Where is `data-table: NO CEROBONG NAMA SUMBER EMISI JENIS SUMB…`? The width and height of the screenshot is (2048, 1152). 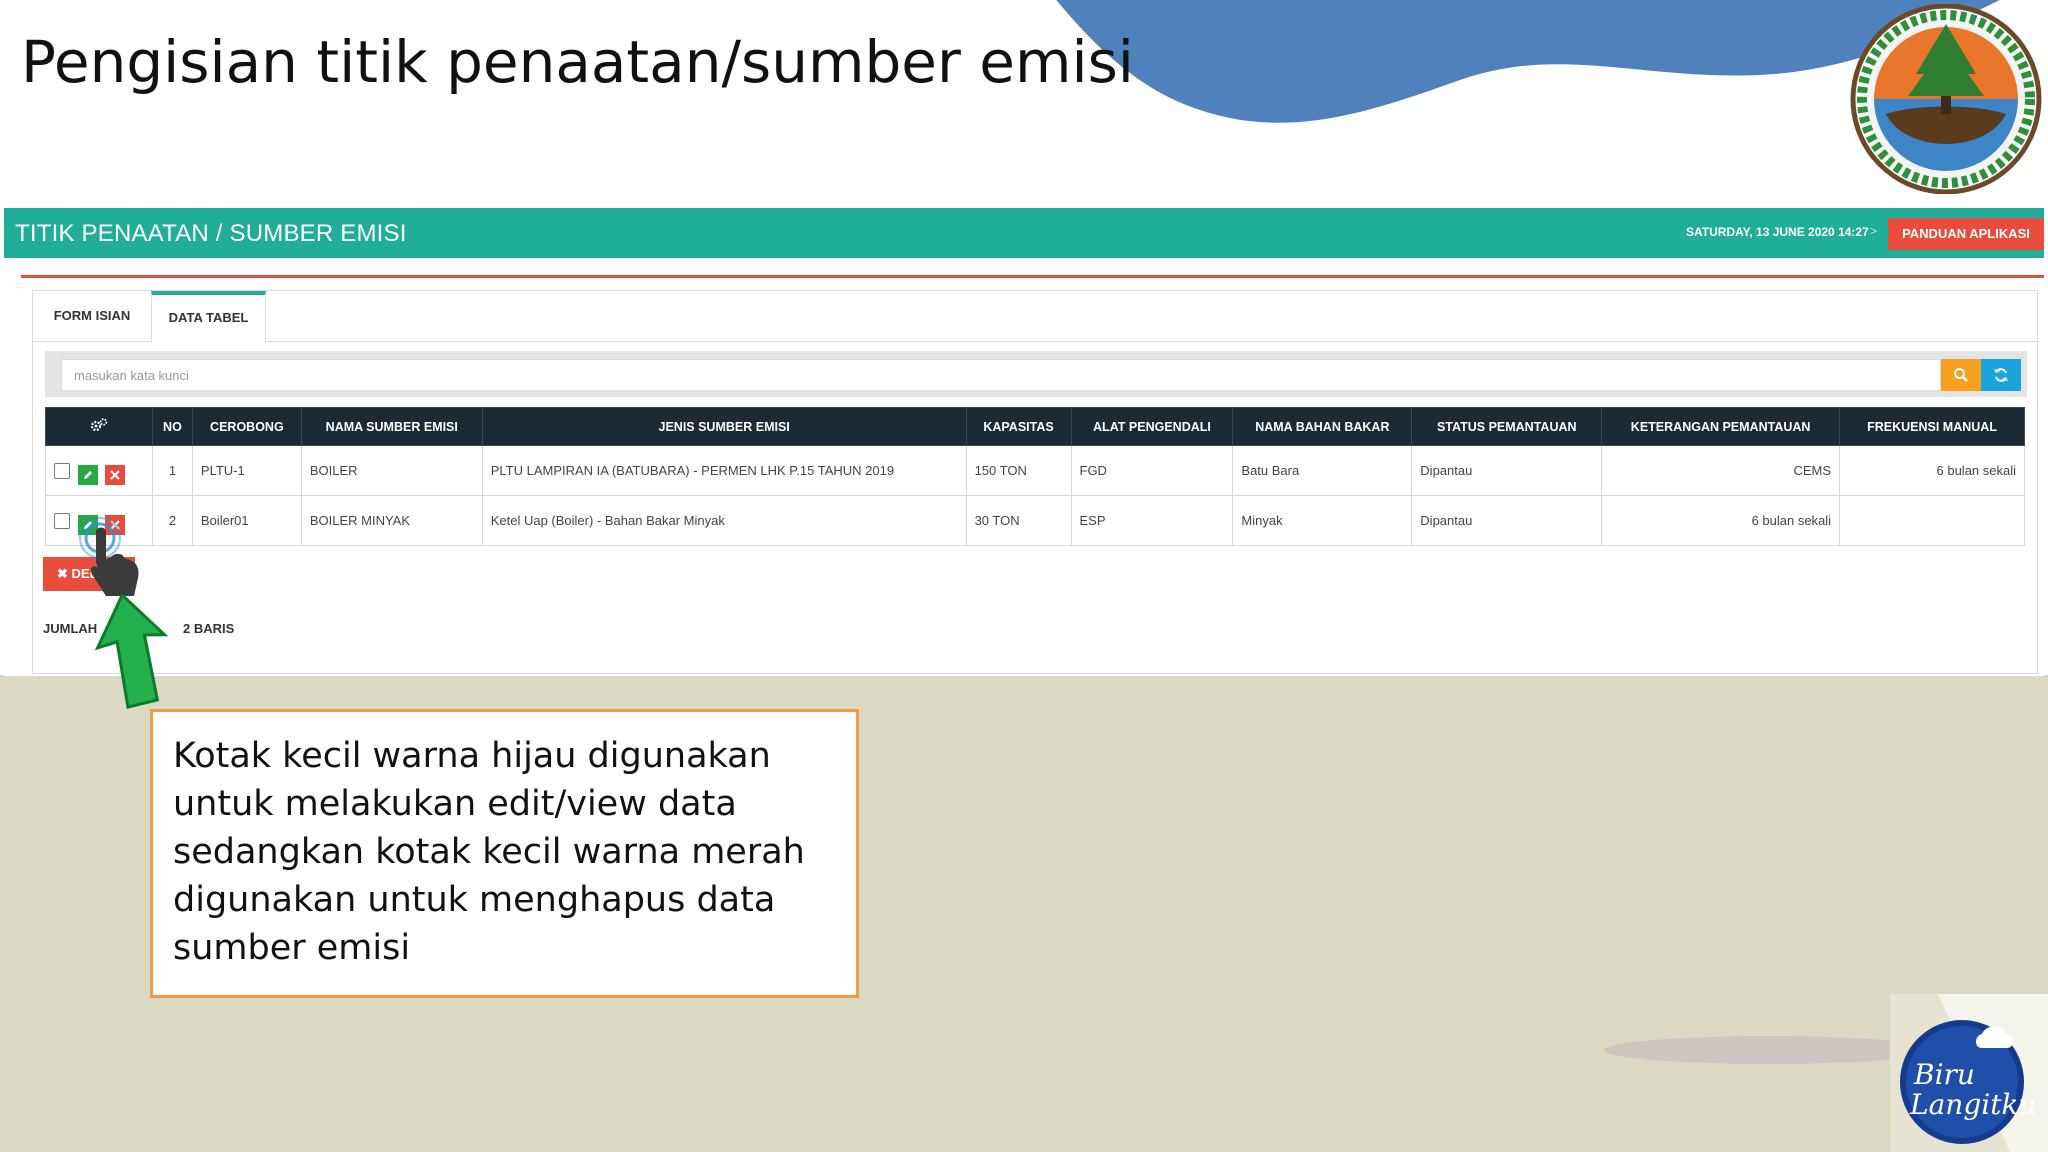
data-table: NO CEROBONG NAMA SUMBER EMISI JENIS SUMB… is located at coordinates (1035, 476).